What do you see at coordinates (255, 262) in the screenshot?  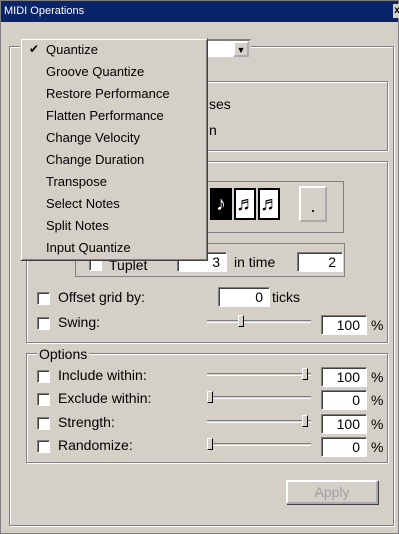 I see `in-time-label: in time` at bounding box center [255, 262].